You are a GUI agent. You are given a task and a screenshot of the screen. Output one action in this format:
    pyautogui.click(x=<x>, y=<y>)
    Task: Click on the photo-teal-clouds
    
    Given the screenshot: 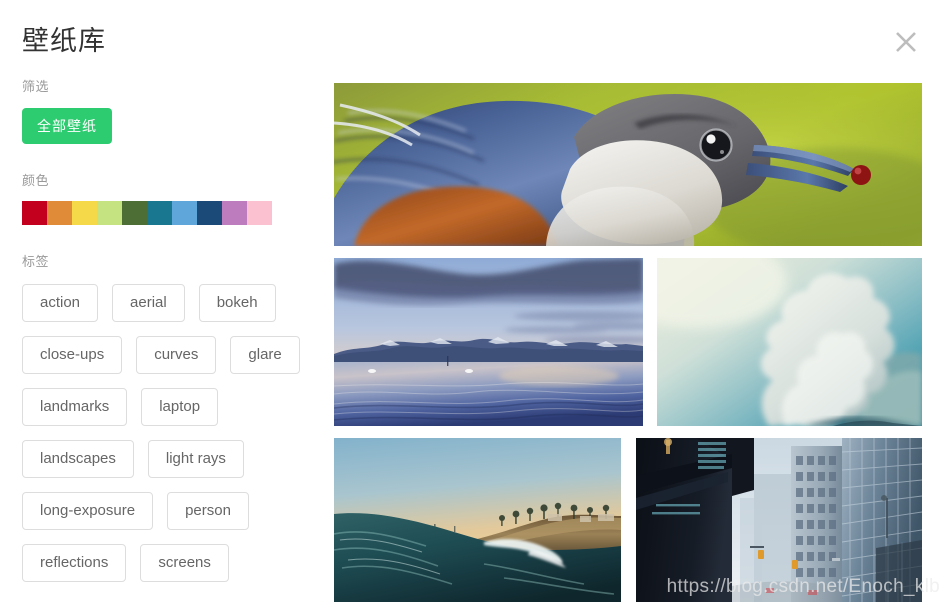 What is the action you would take?
    pyautogui.click(x=789, y=342)
    